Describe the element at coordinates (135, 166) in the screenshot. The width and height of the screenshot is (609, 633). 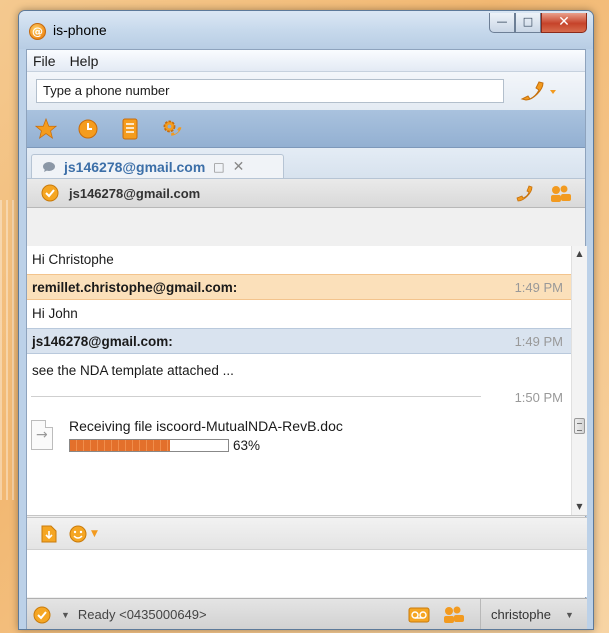
I see `tab-label: js146278@gmail.com` at that location.